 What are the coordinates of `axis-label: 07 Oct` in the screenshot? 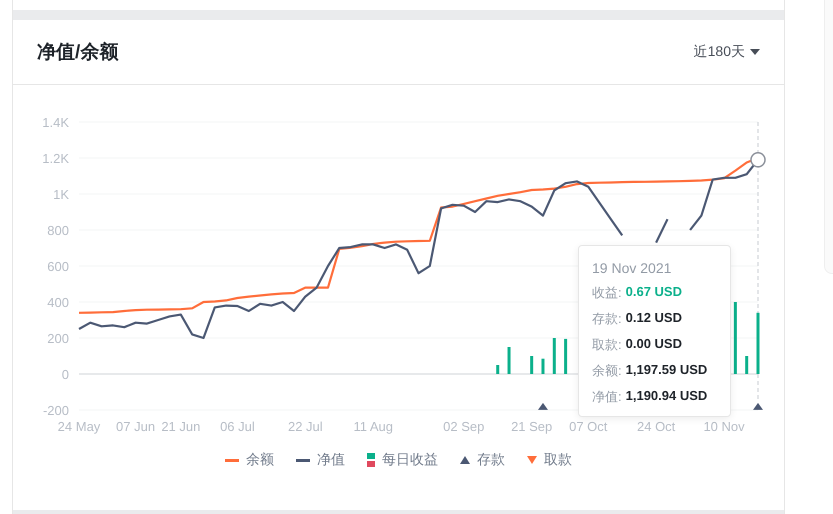 It's located at (588, 426).